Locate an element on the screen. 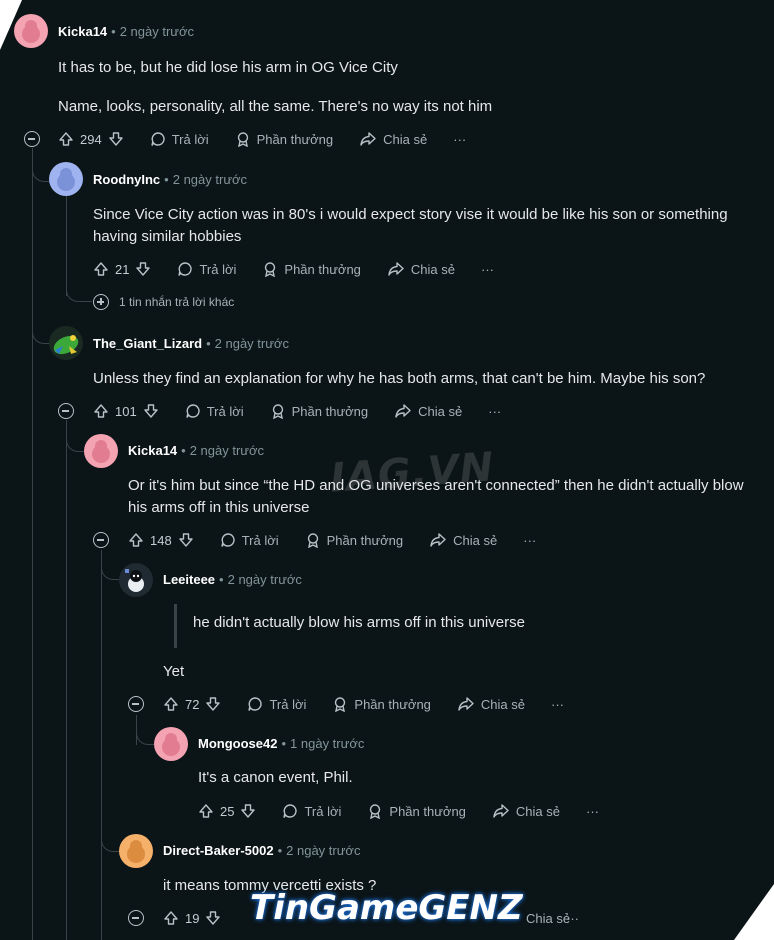 This screenshot has height=940, width=774. snoo-avatar-icon is located at coordinates (101, 451).